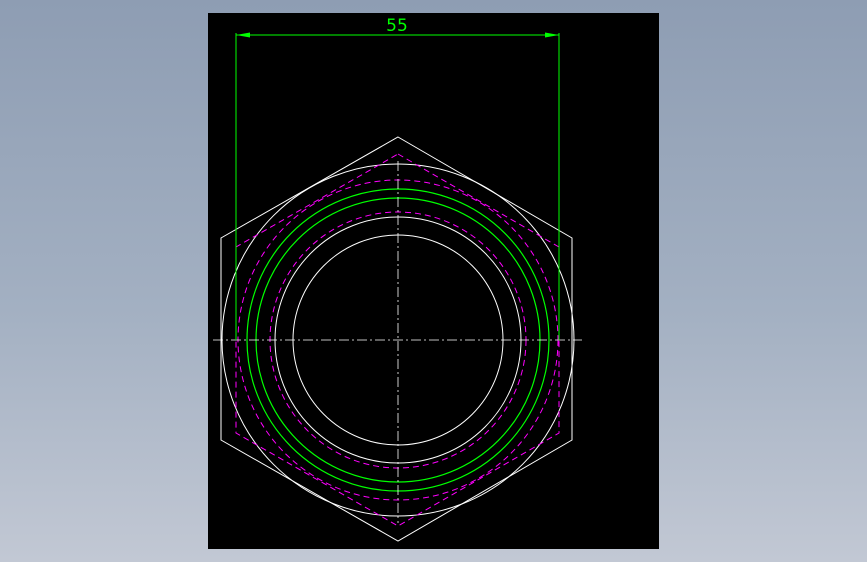 Image resolution: width=867 pixels, height=562 pixels. What do you see at coordinates (397, 26) in the screenshot?
I see `dimension-label: 55` at bounding box center [397, 26].